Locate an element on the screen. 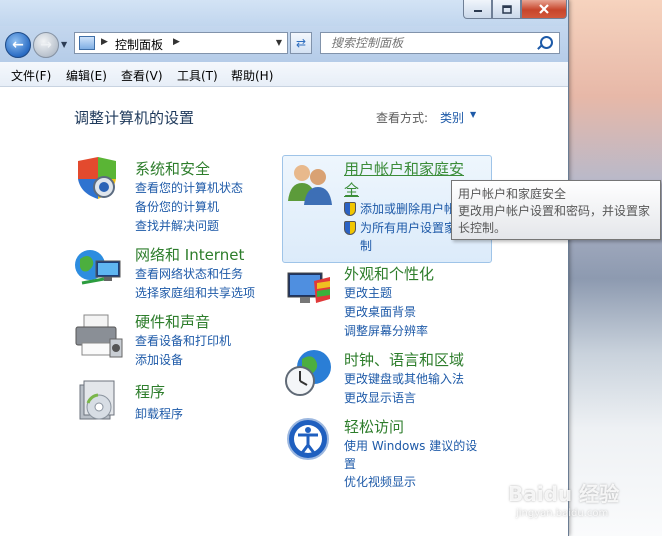 The width and height of the screenshot is (662, 536). forward-button: → is located at coordinates (46, 45).